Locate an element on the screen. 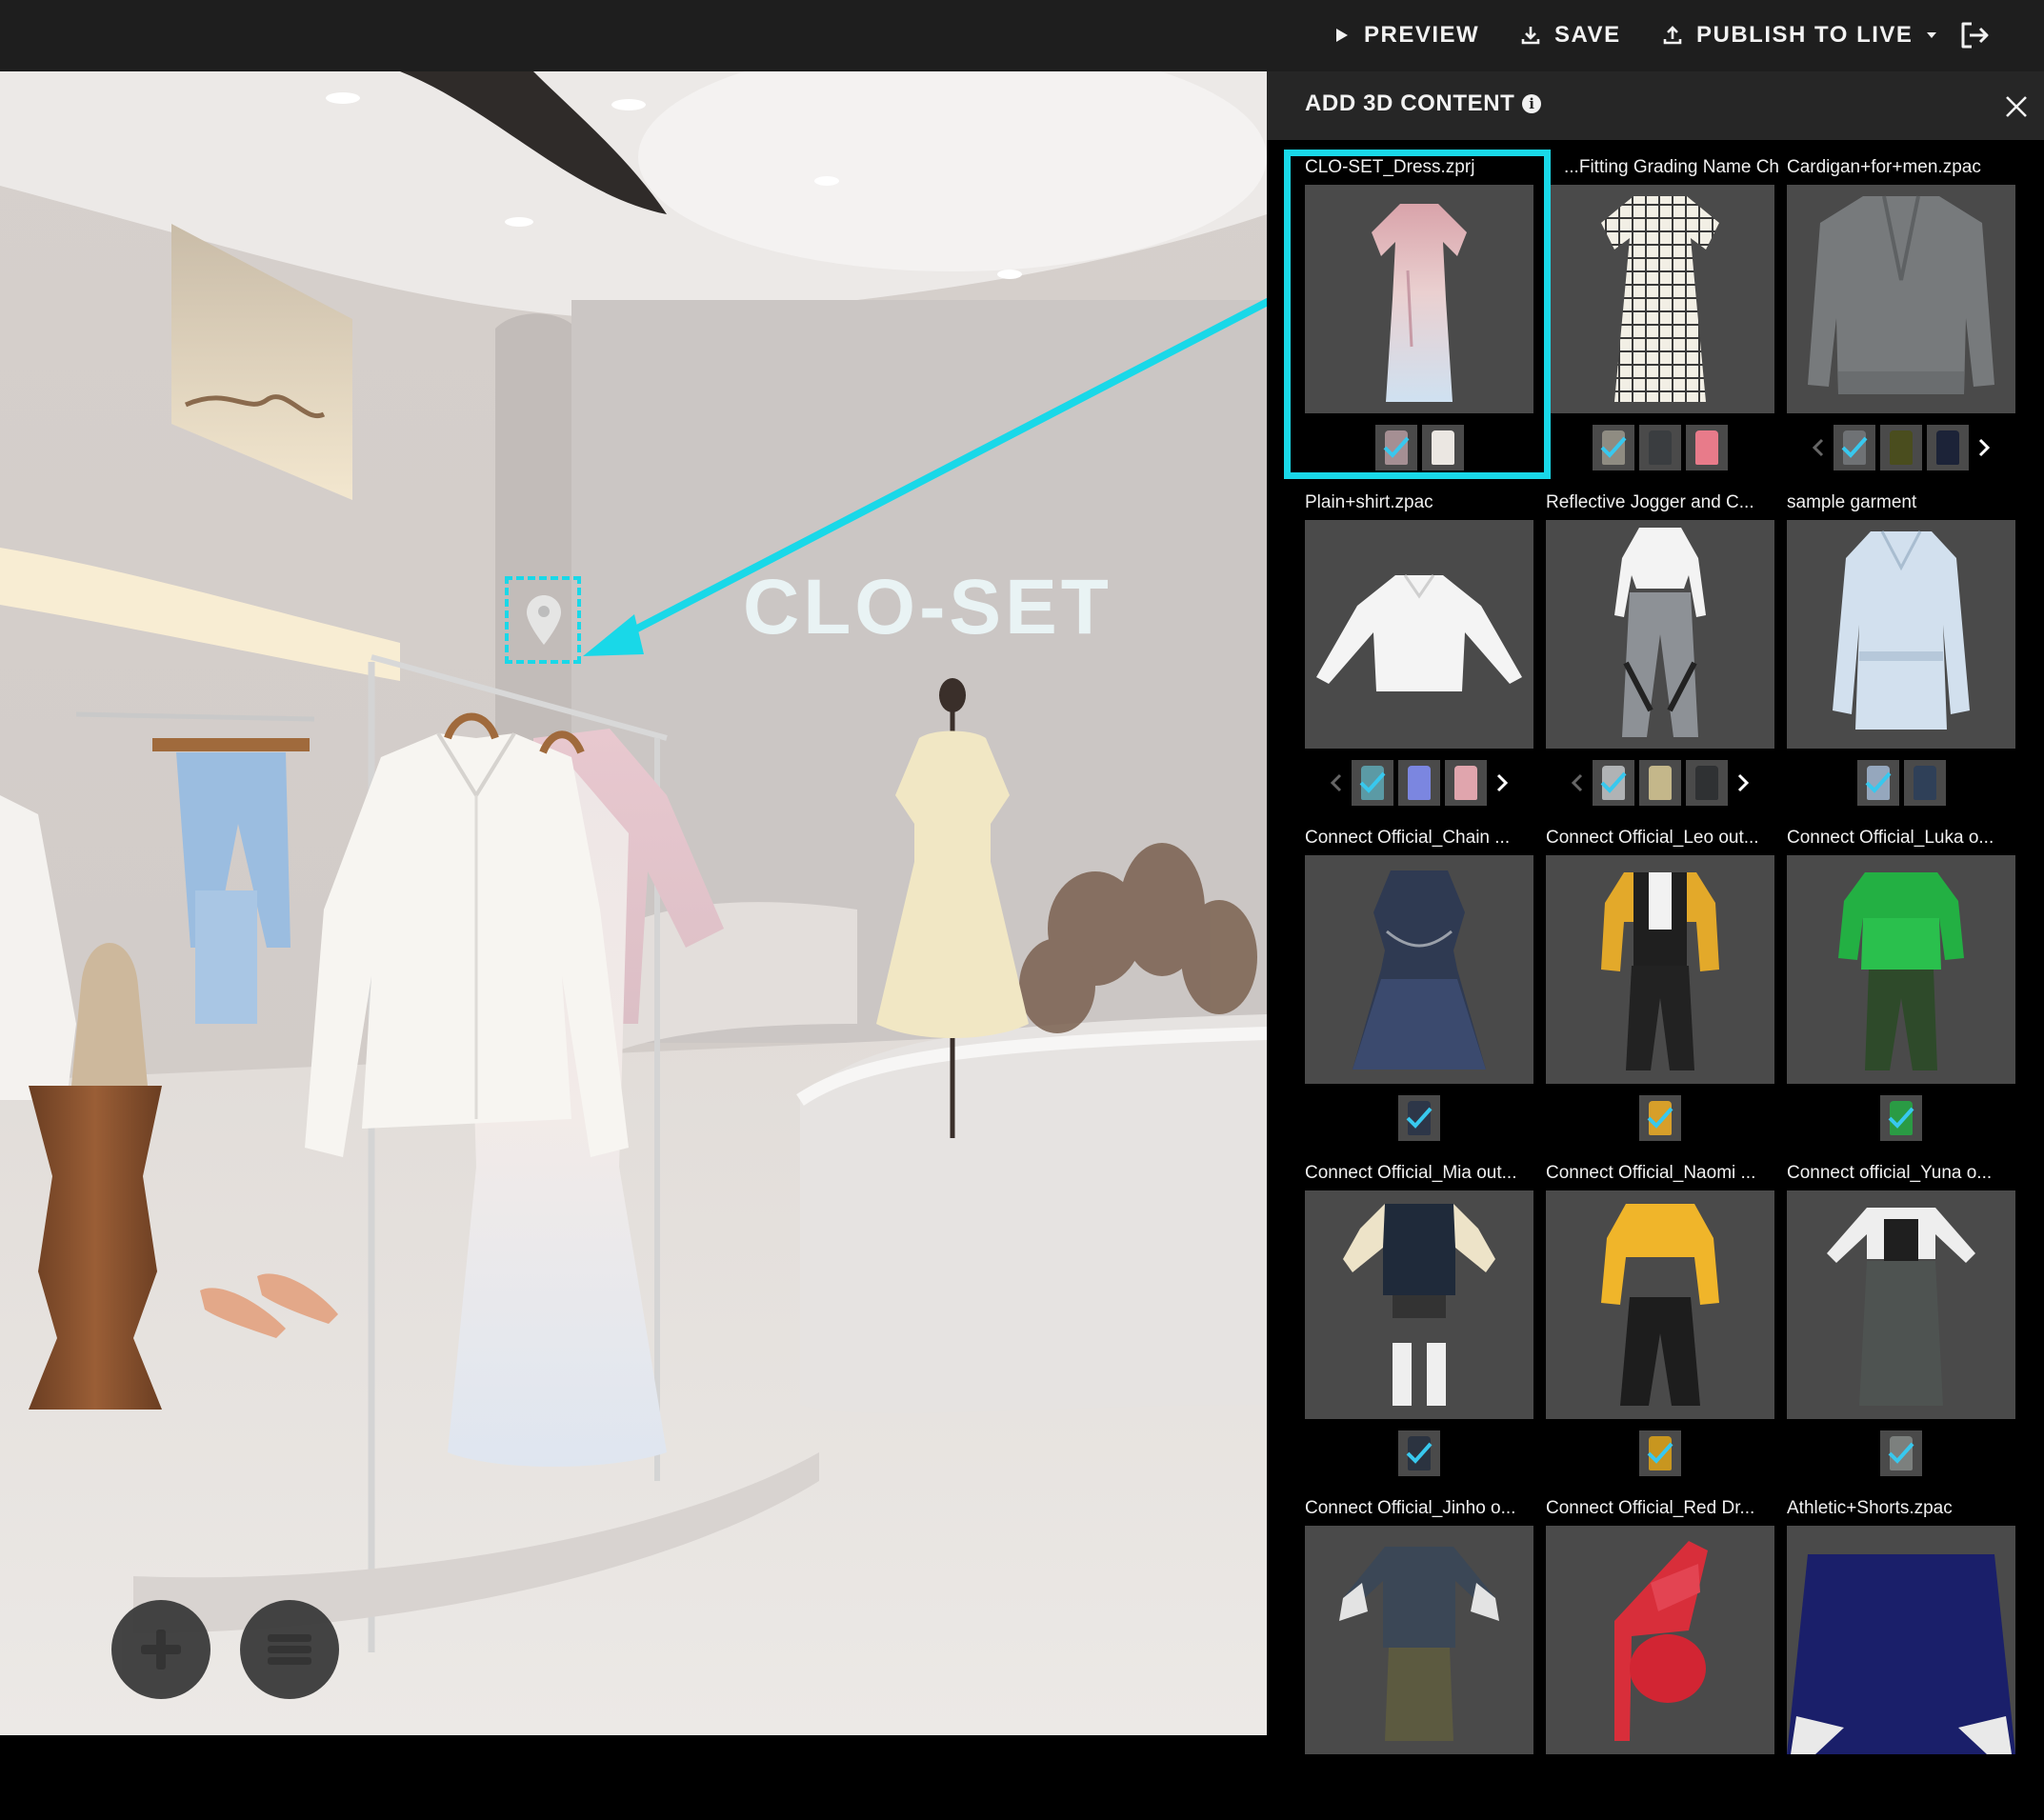 The width and height of the screenshot is (2044, 1820). logout-icon is located at coordinates (1975, 35).